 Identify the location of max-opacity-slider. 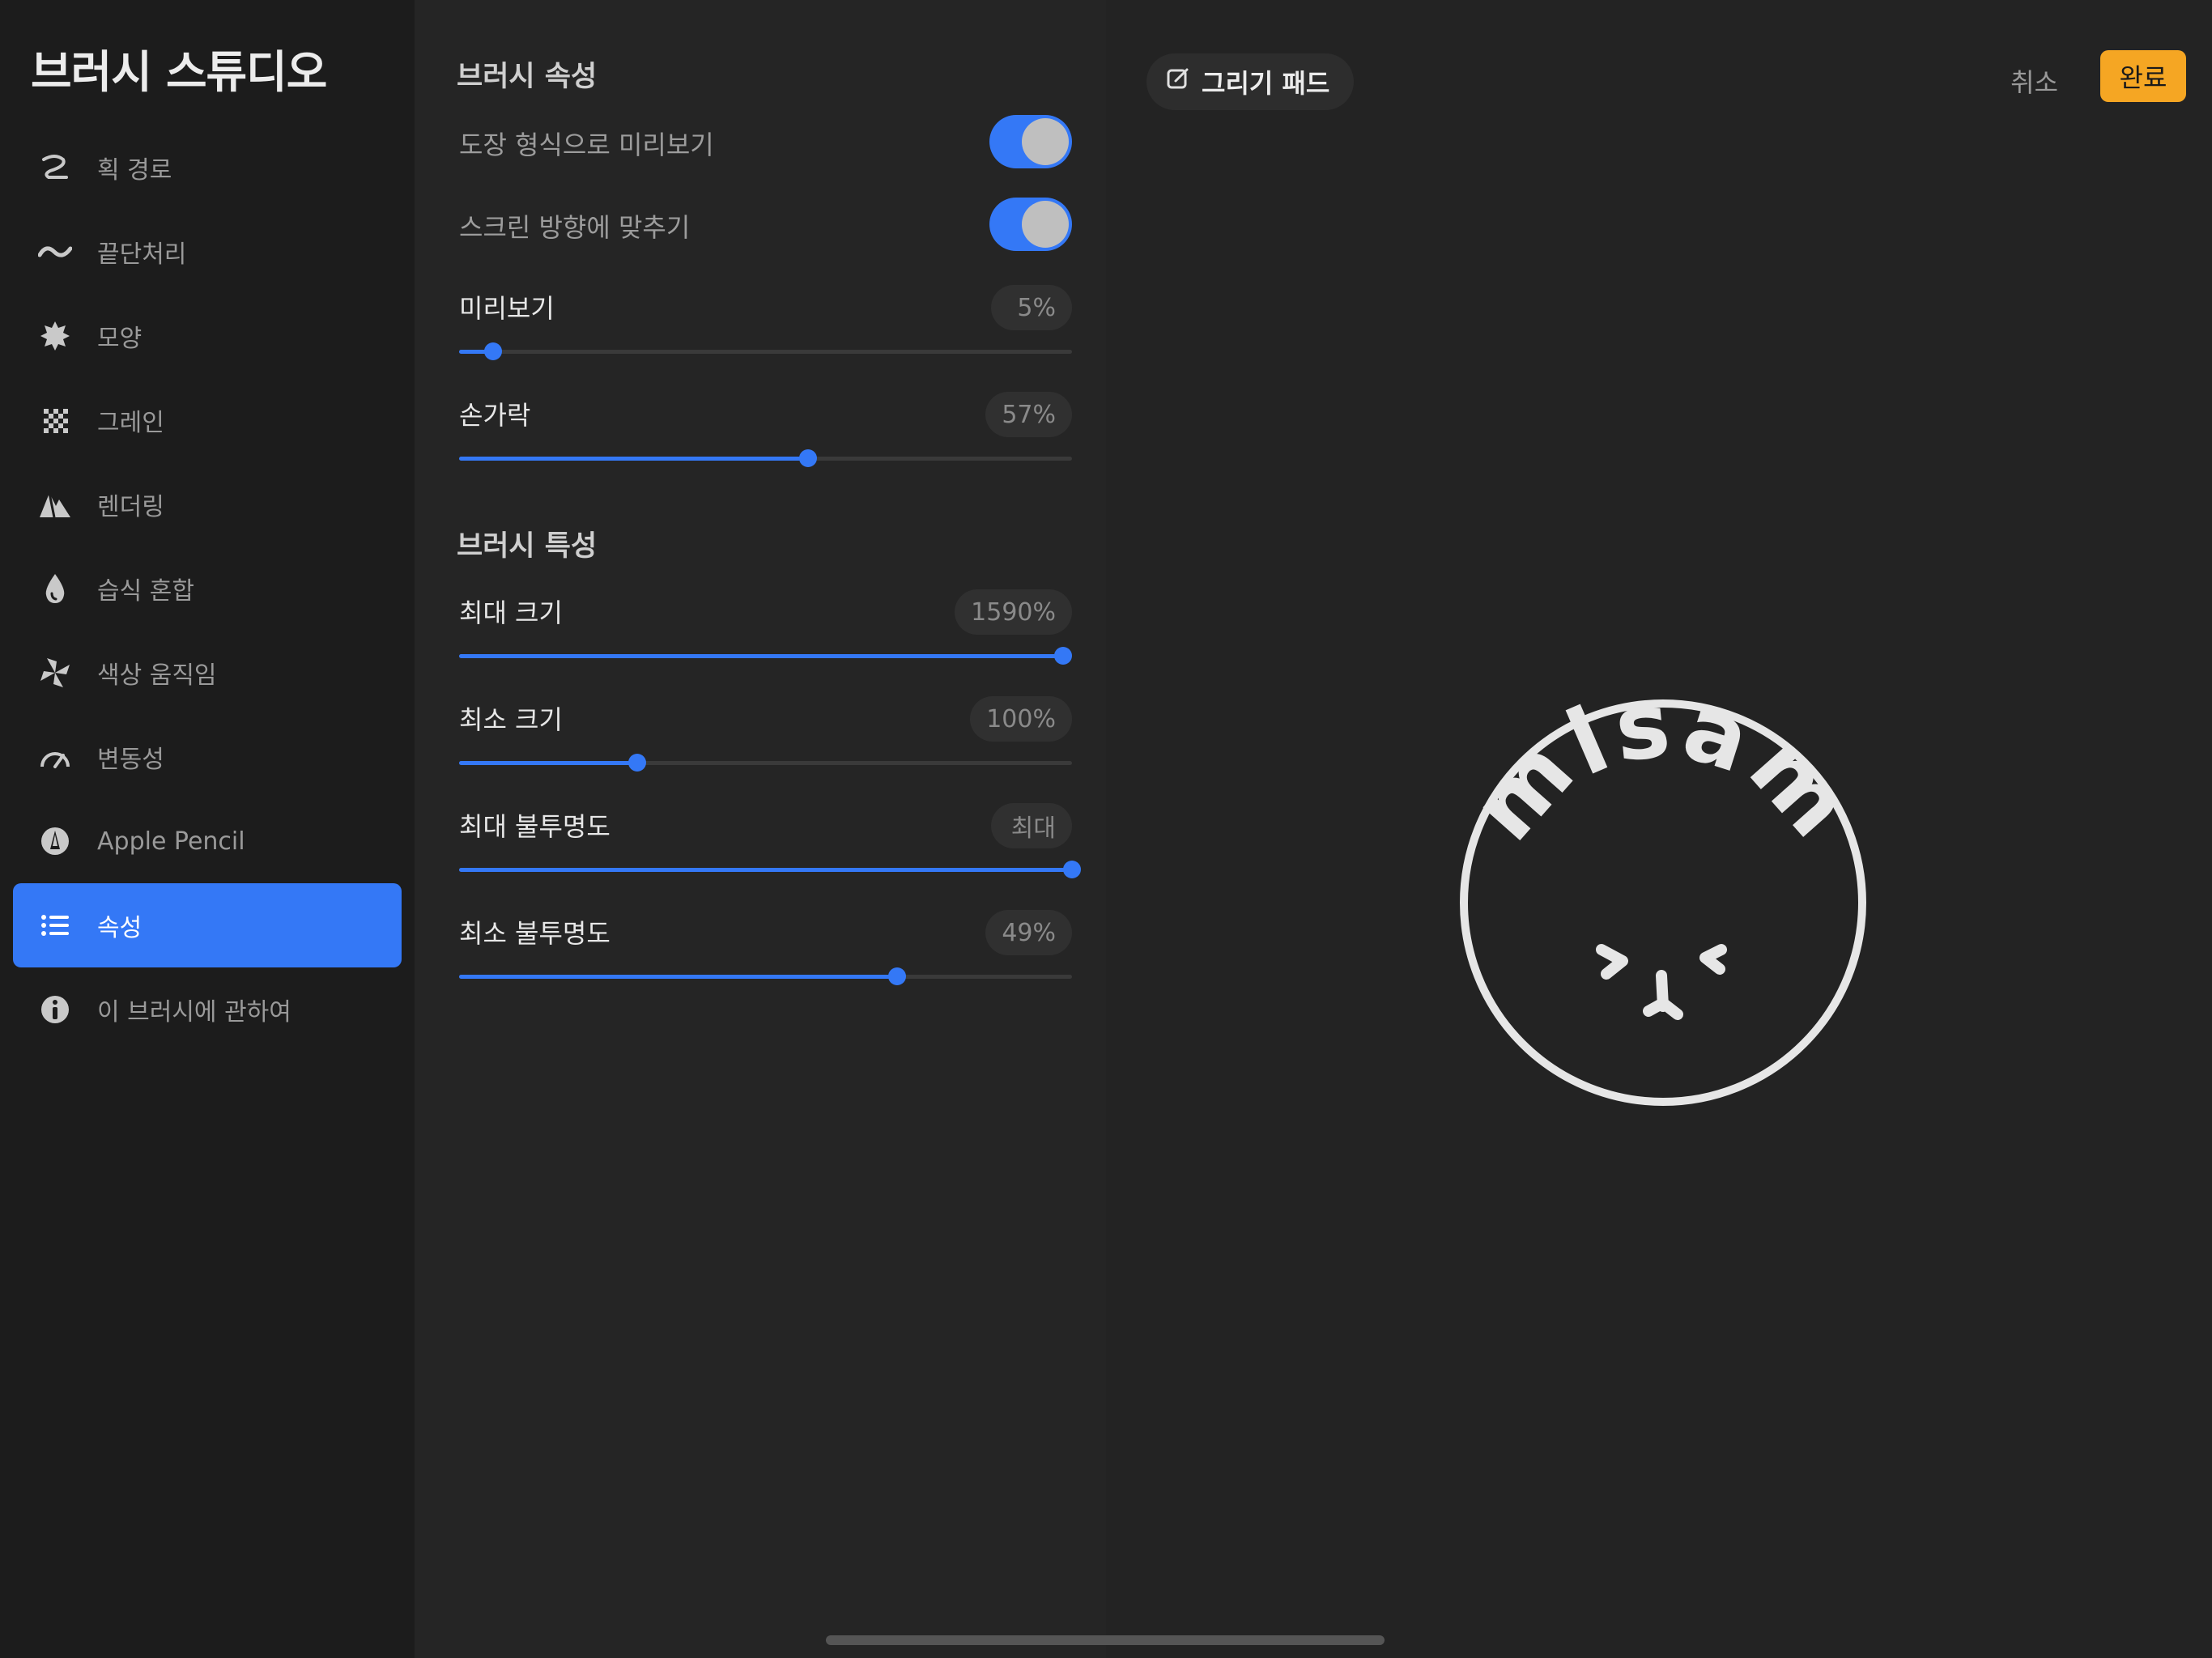
(770, 869).